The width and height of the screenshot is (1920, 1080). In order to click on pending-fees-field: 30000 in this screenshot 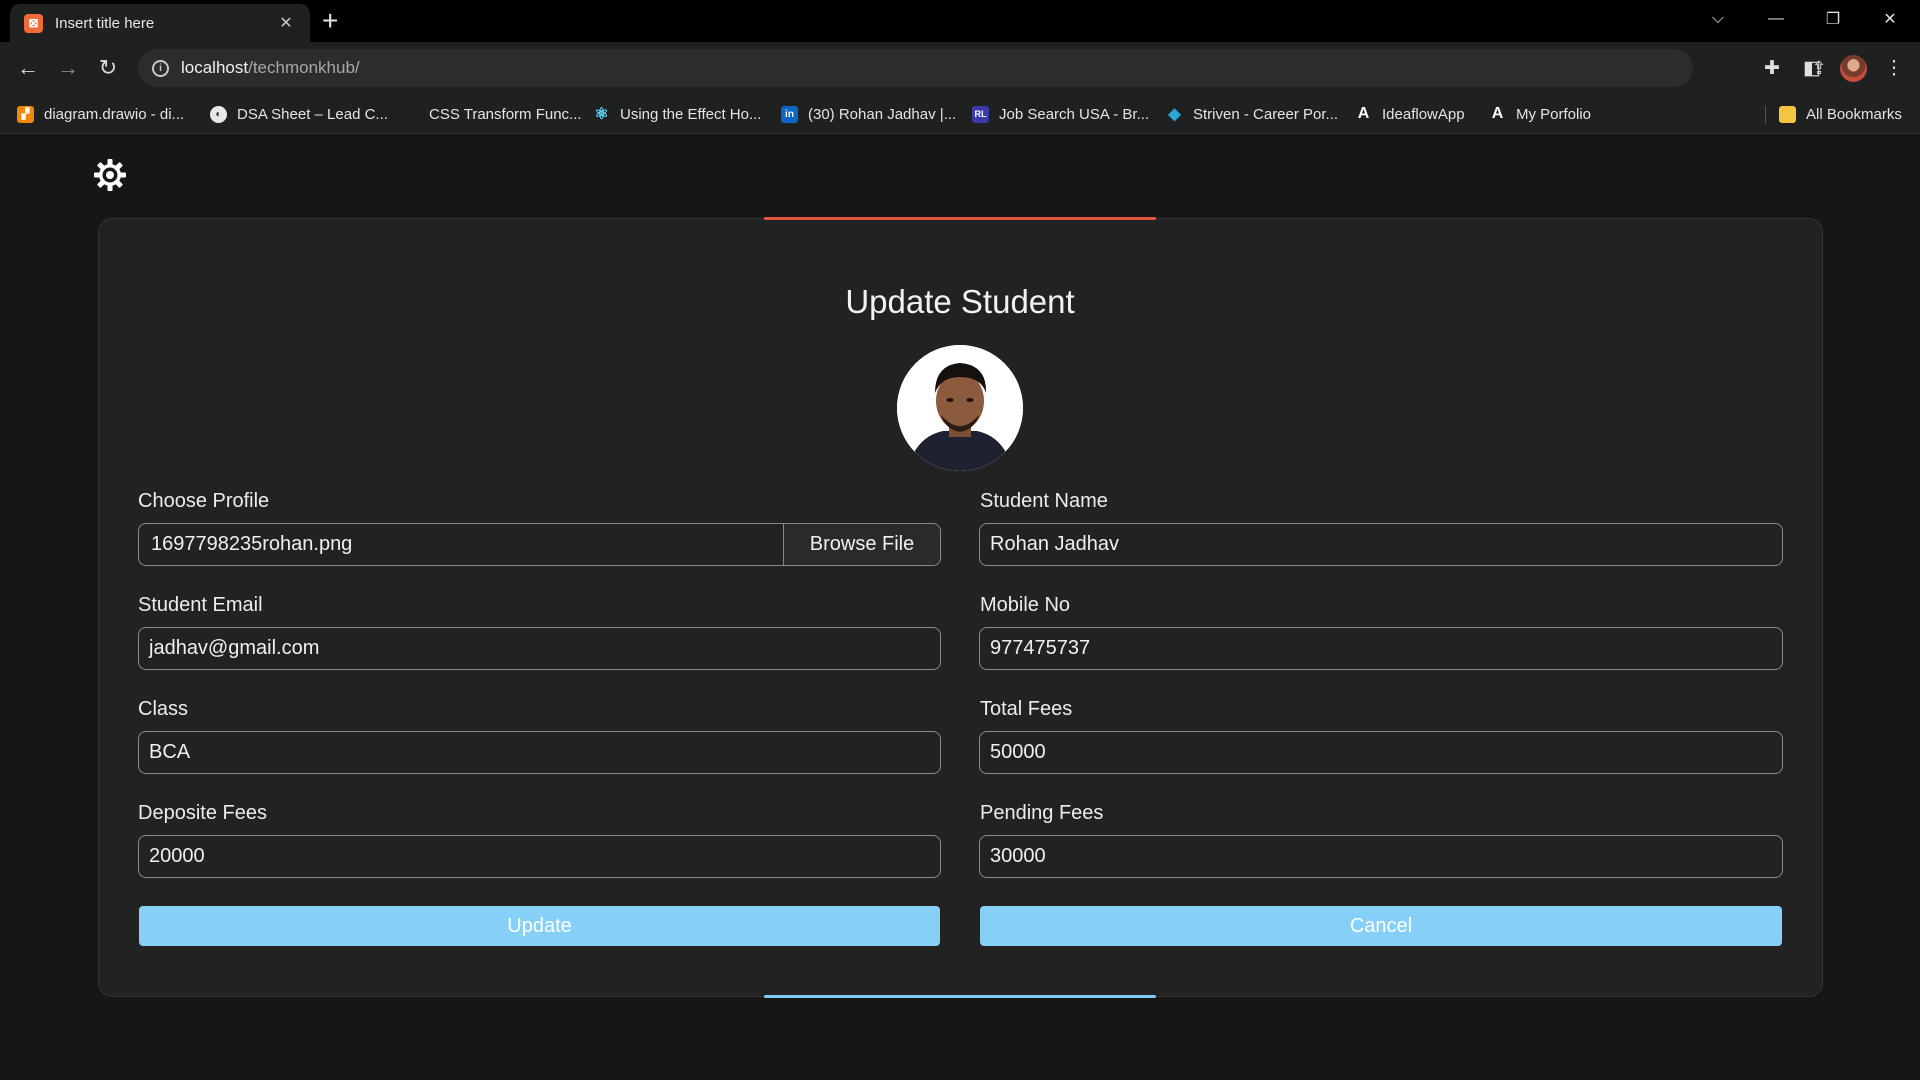, I will do `click(1381, 856)`.